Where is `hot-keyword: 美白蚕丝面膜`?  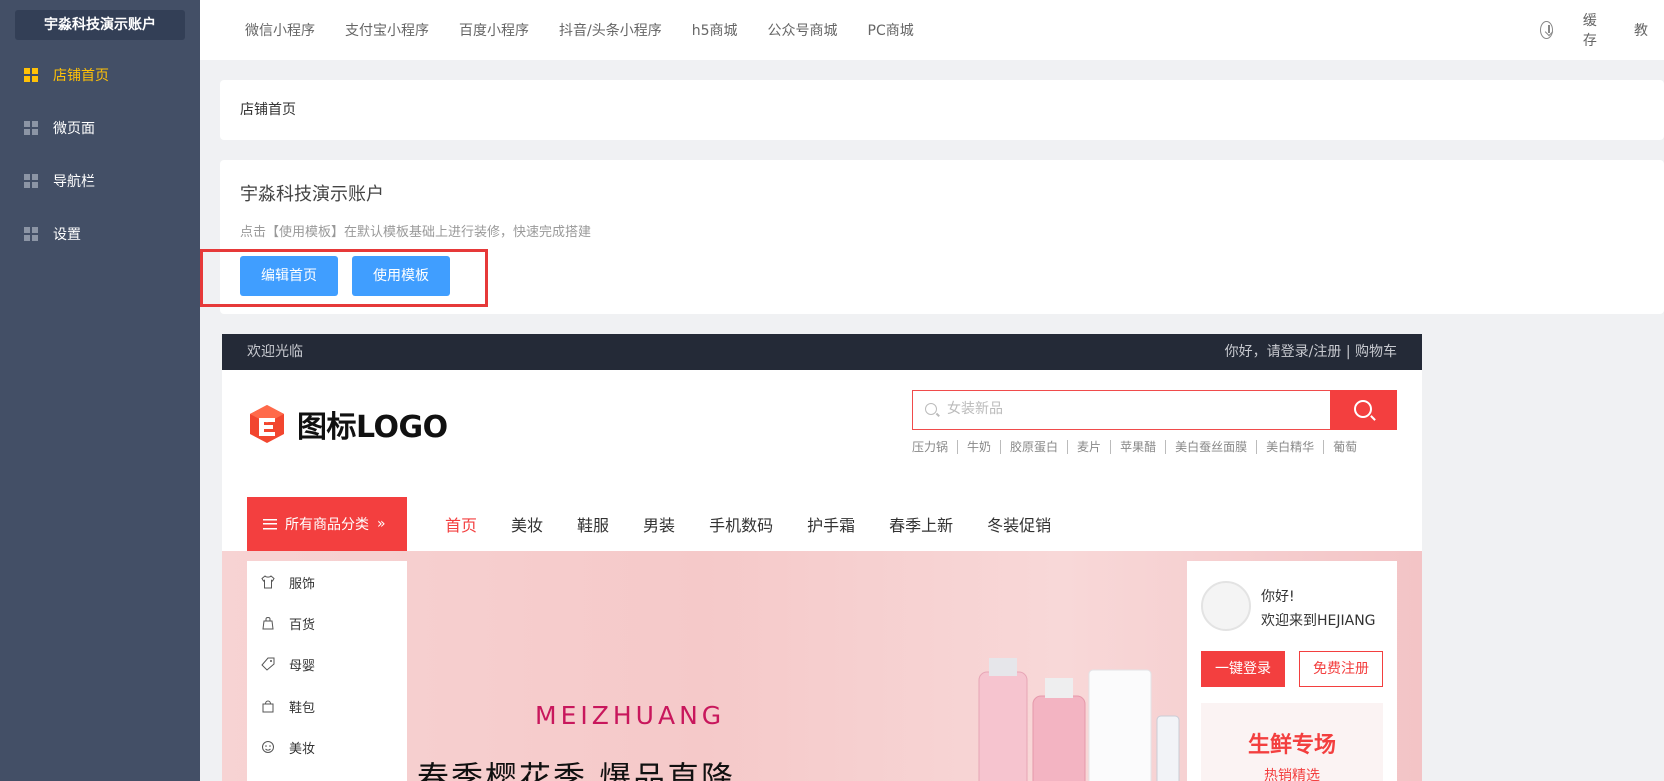 hot-keyword: 美白蚕丝面膜 is located at coordinates (1210, 447).